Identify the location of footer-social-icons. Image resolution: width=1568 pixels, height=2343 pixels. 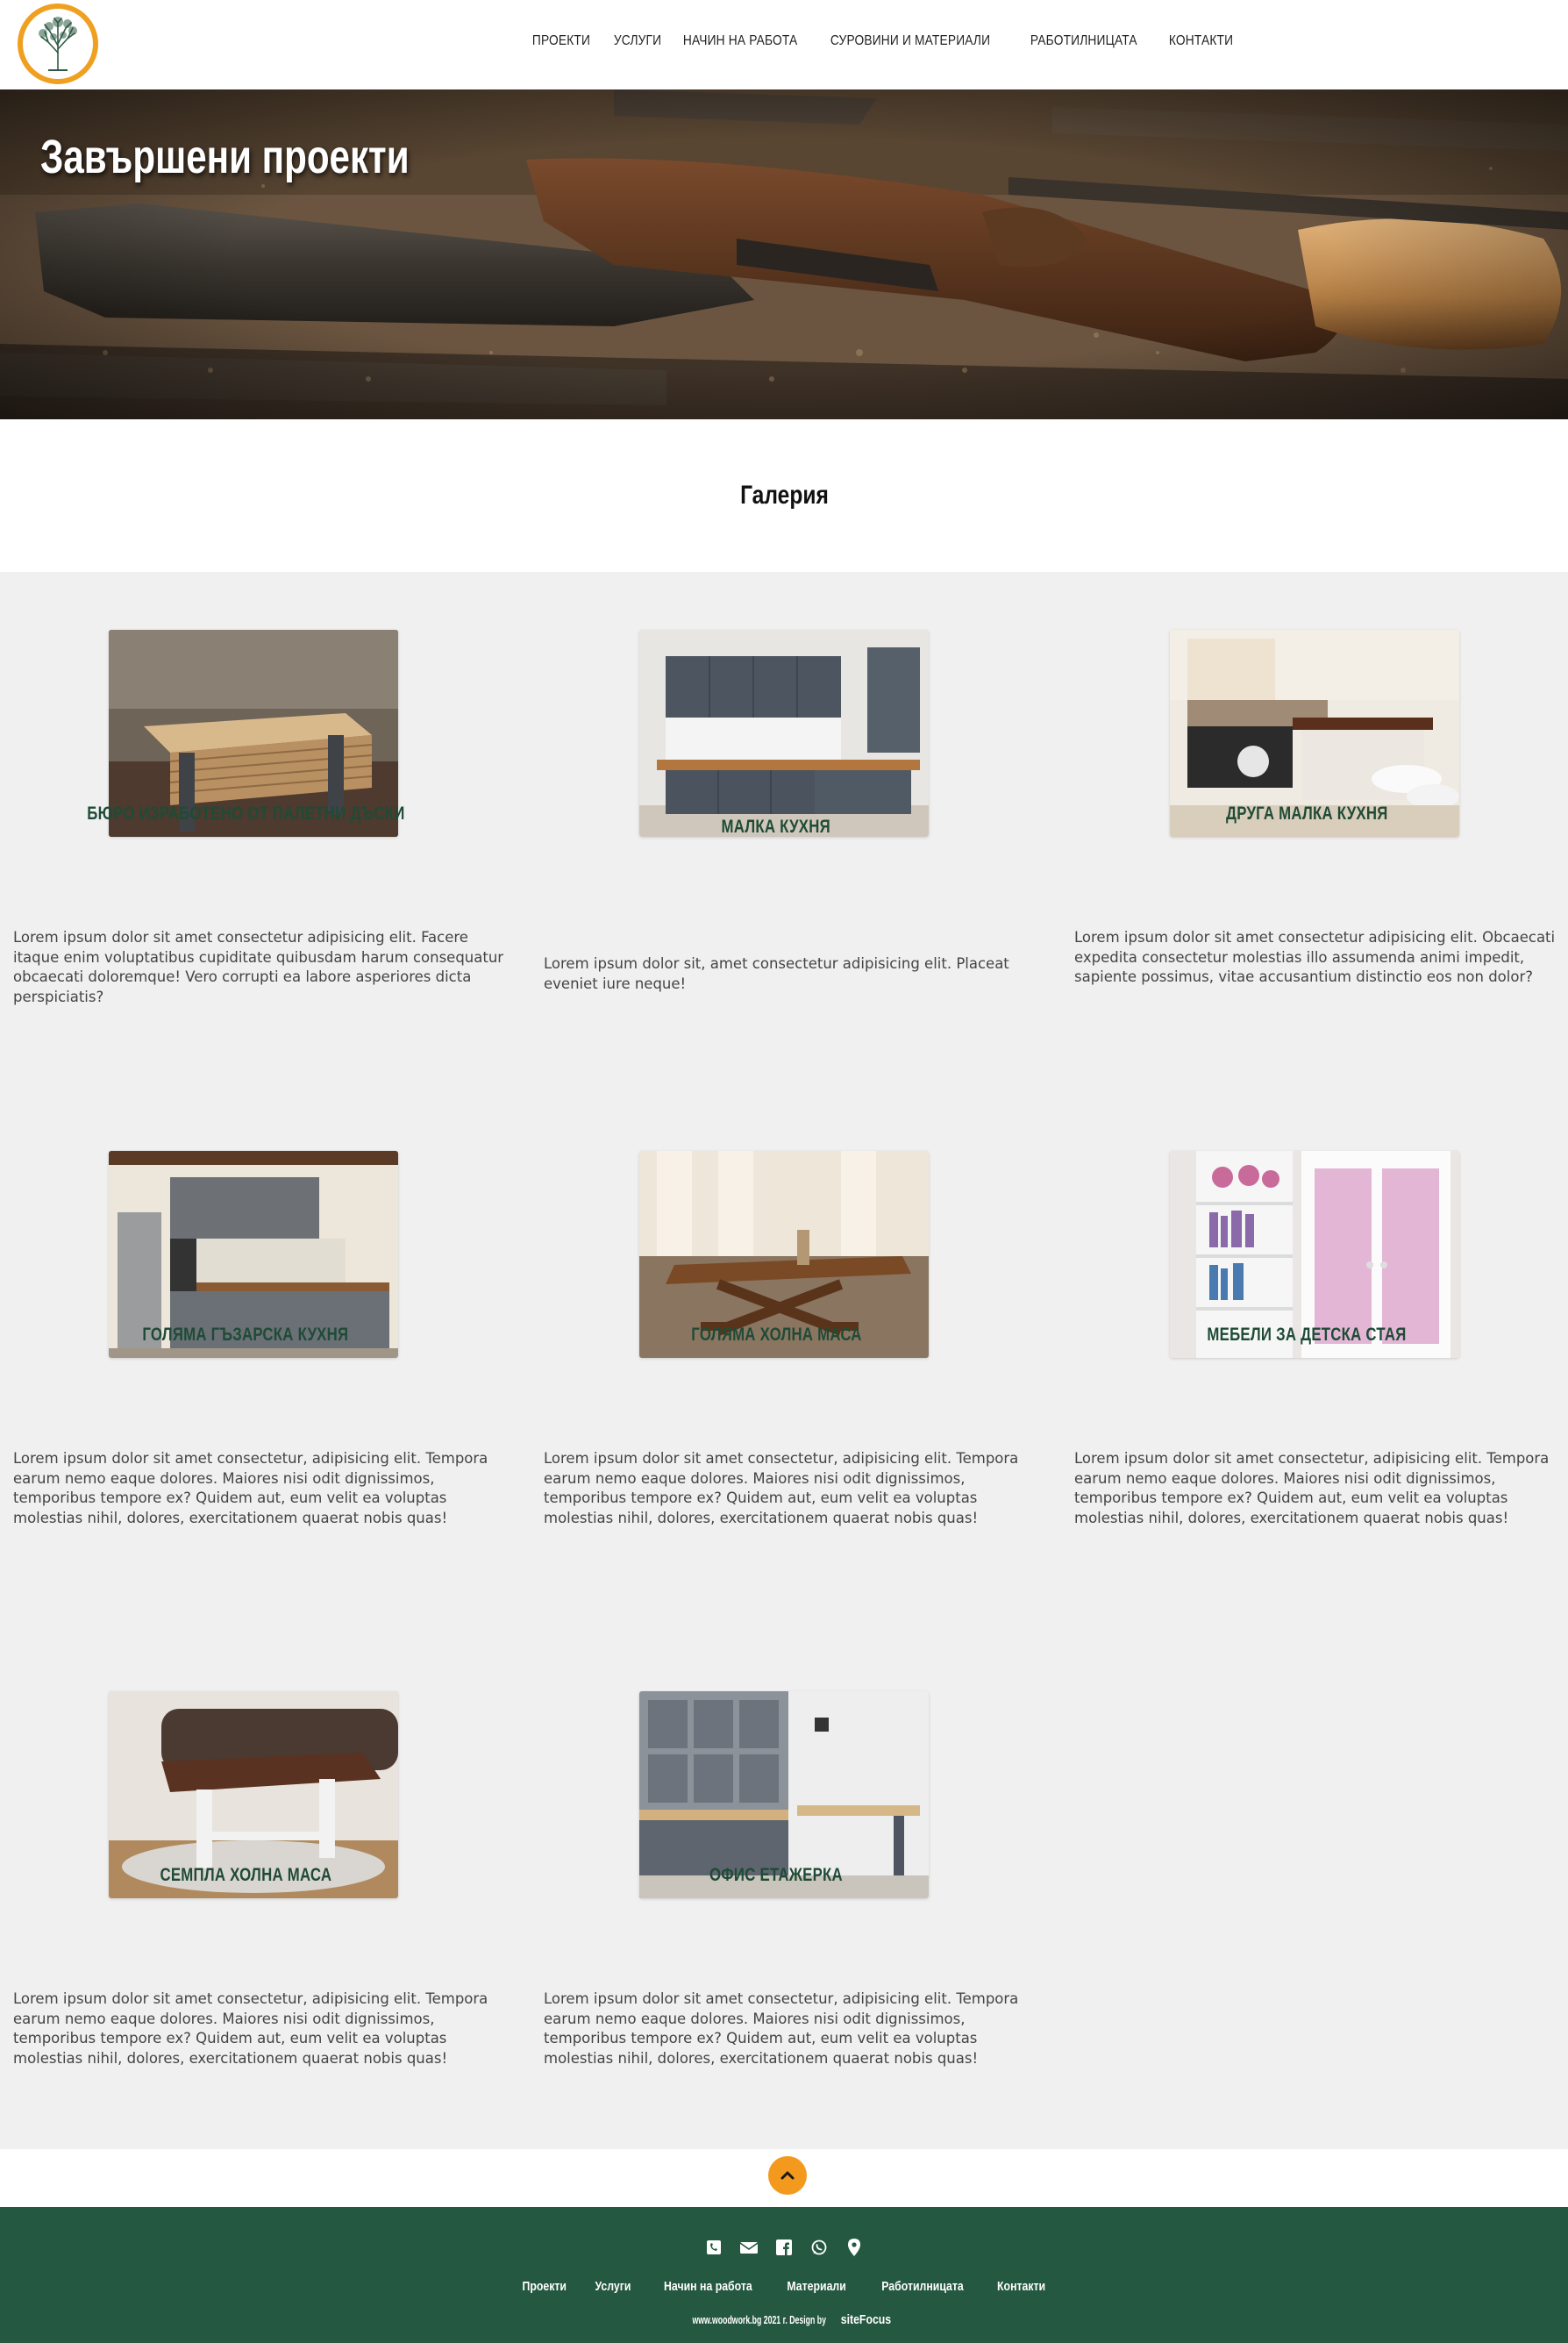
(784, 2247).